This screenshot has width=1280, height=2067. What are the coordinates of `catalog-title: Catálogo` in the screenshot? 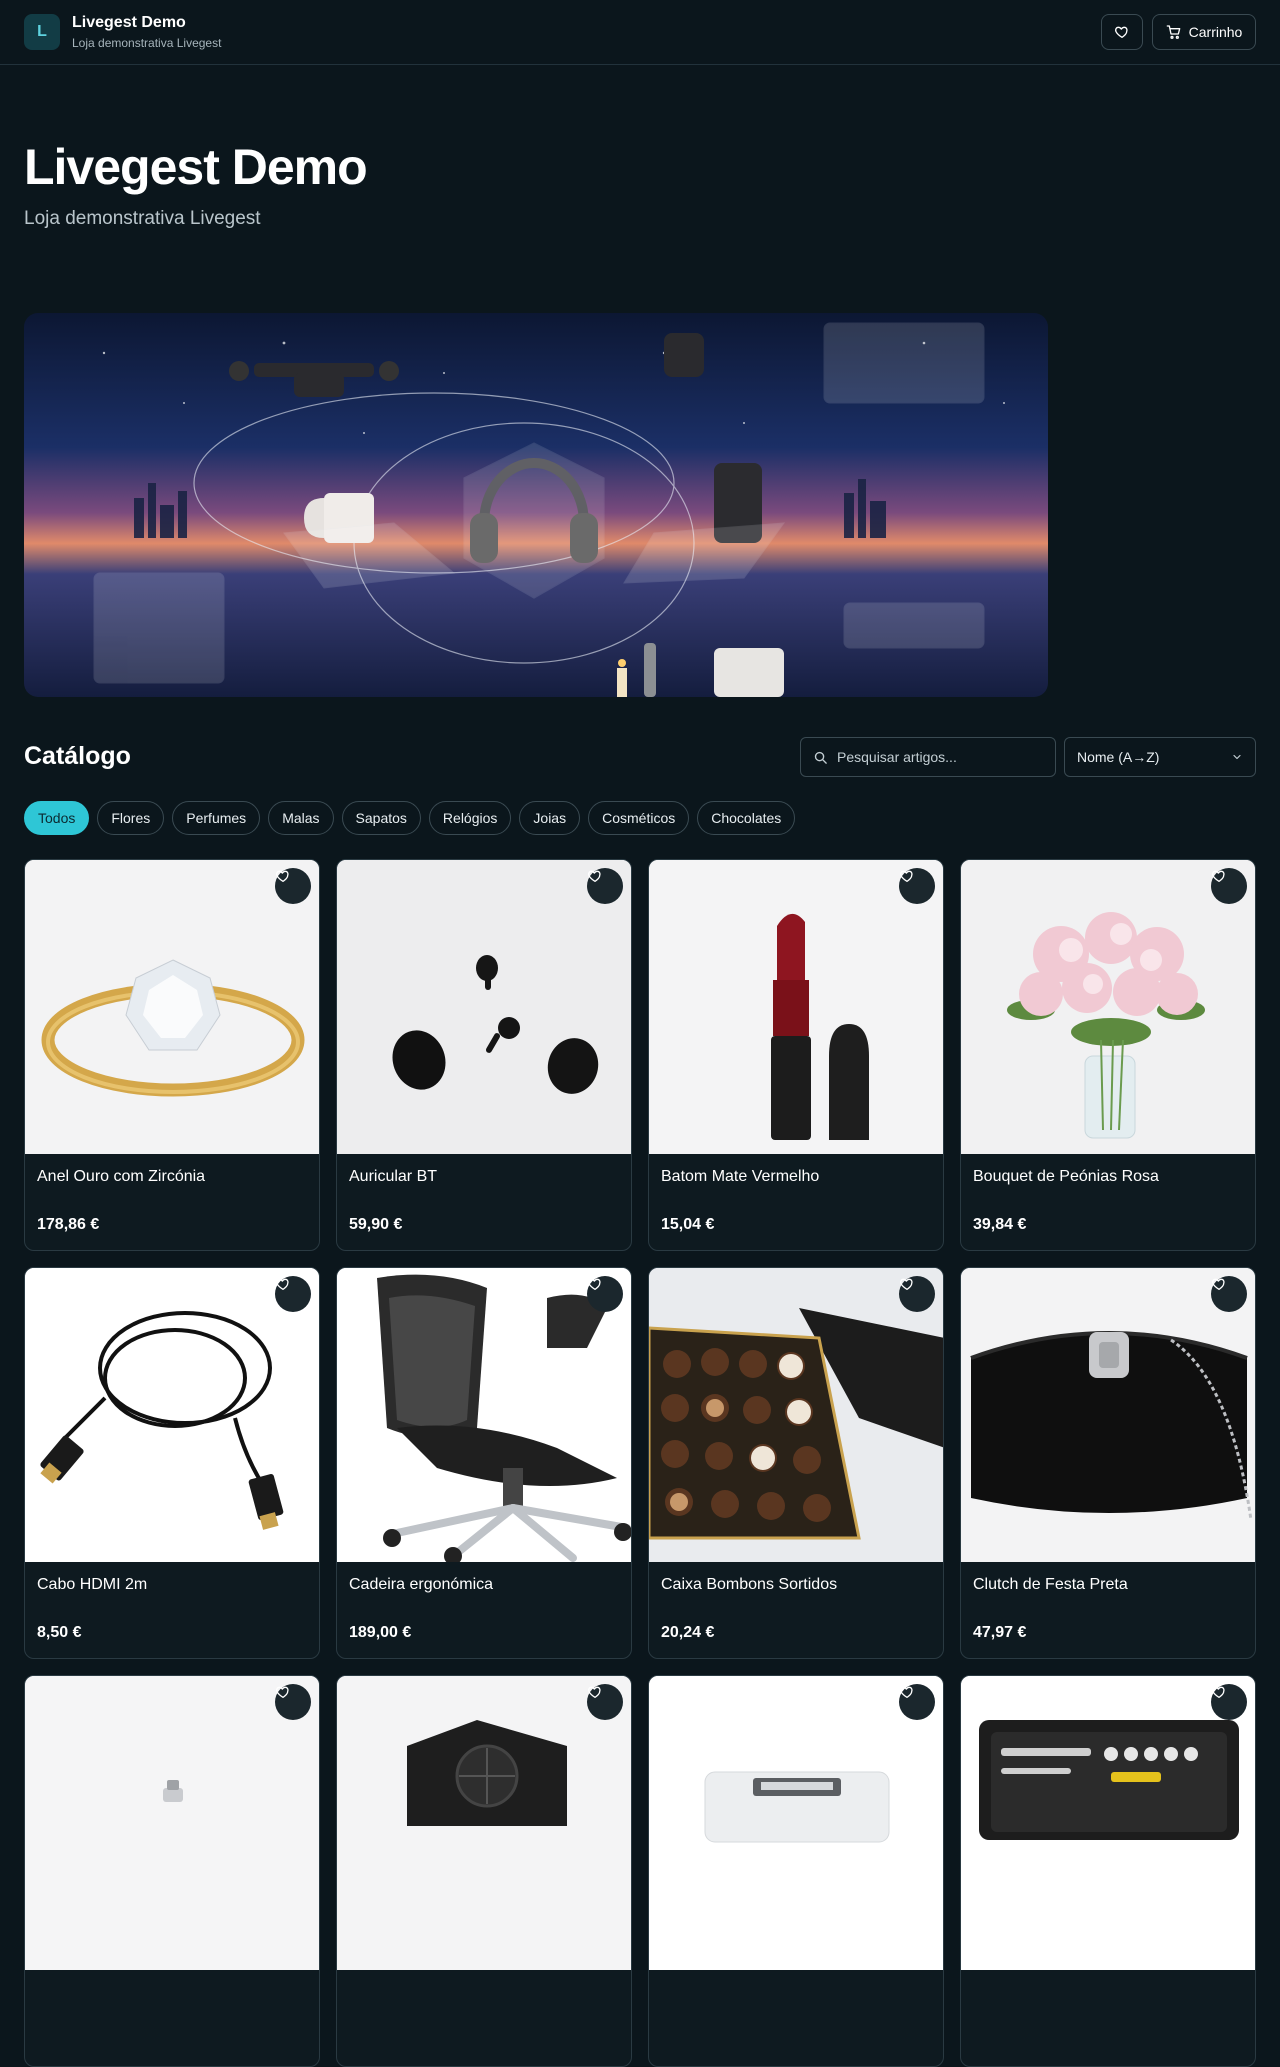 It's located at (77, 756).